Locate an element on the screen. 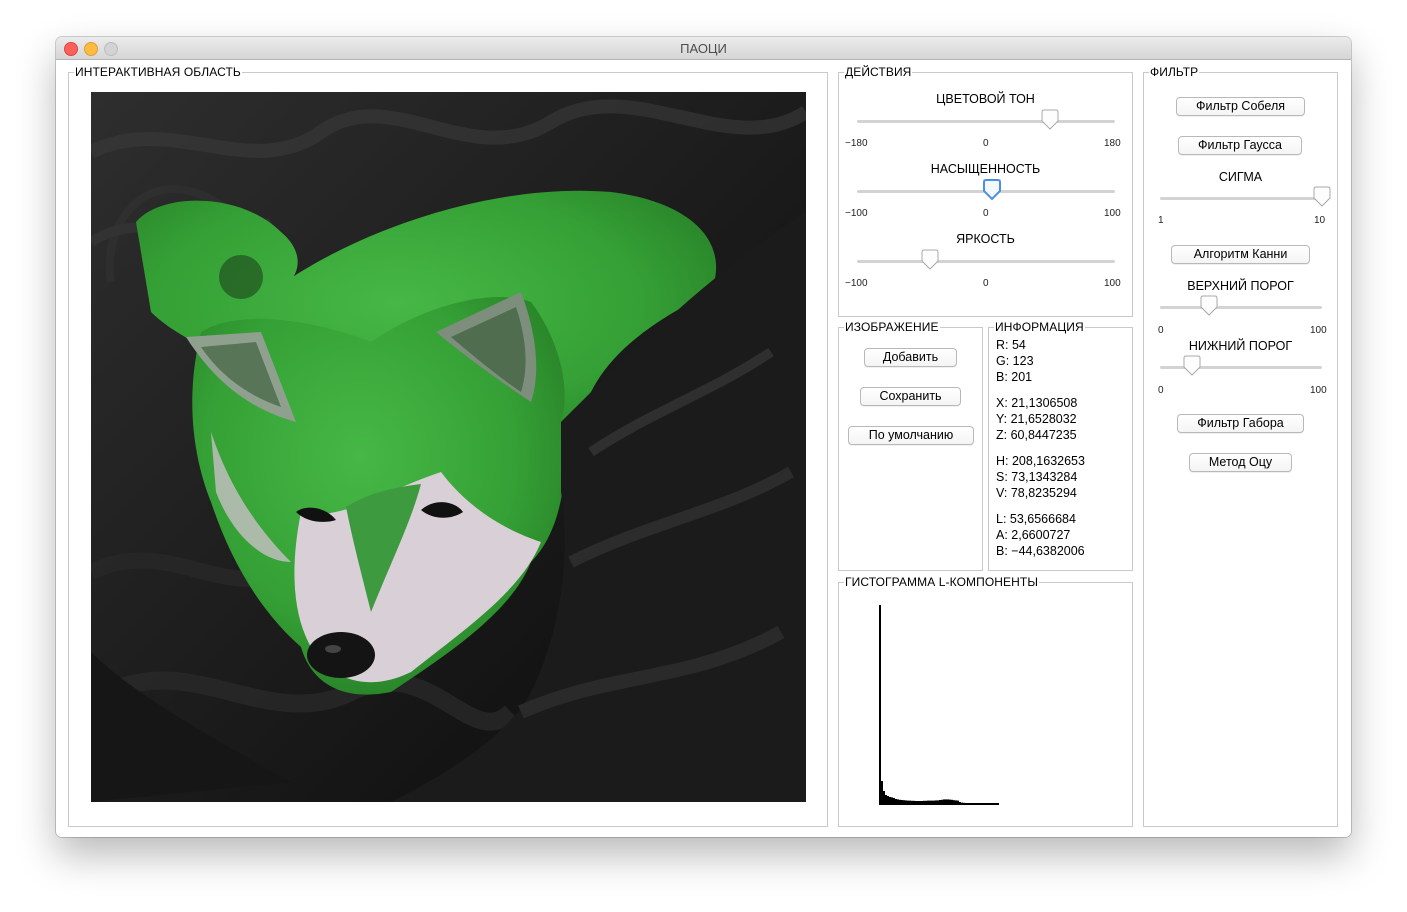  hue-slider-track is located at coordinates (986, 121).